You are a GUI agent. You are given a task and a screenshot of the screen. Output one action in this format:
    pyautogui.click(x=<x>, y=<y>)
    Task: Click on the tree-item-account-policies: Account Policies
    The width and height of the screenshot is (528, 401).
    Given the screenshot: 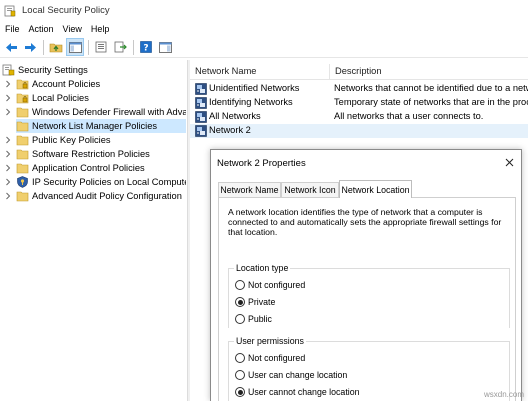 What is the action you would take?
    pyautogui.click(x=52, y=84)
    